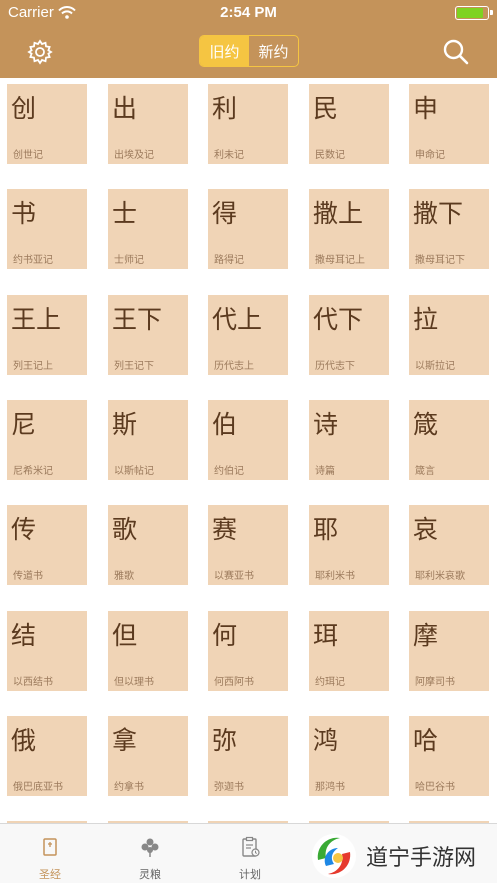 This screenshot has width=497, height=883. Describe the element at coordinates (150, 853) in the screenshot. I see `tab-devotional: 灵粮` at that location.